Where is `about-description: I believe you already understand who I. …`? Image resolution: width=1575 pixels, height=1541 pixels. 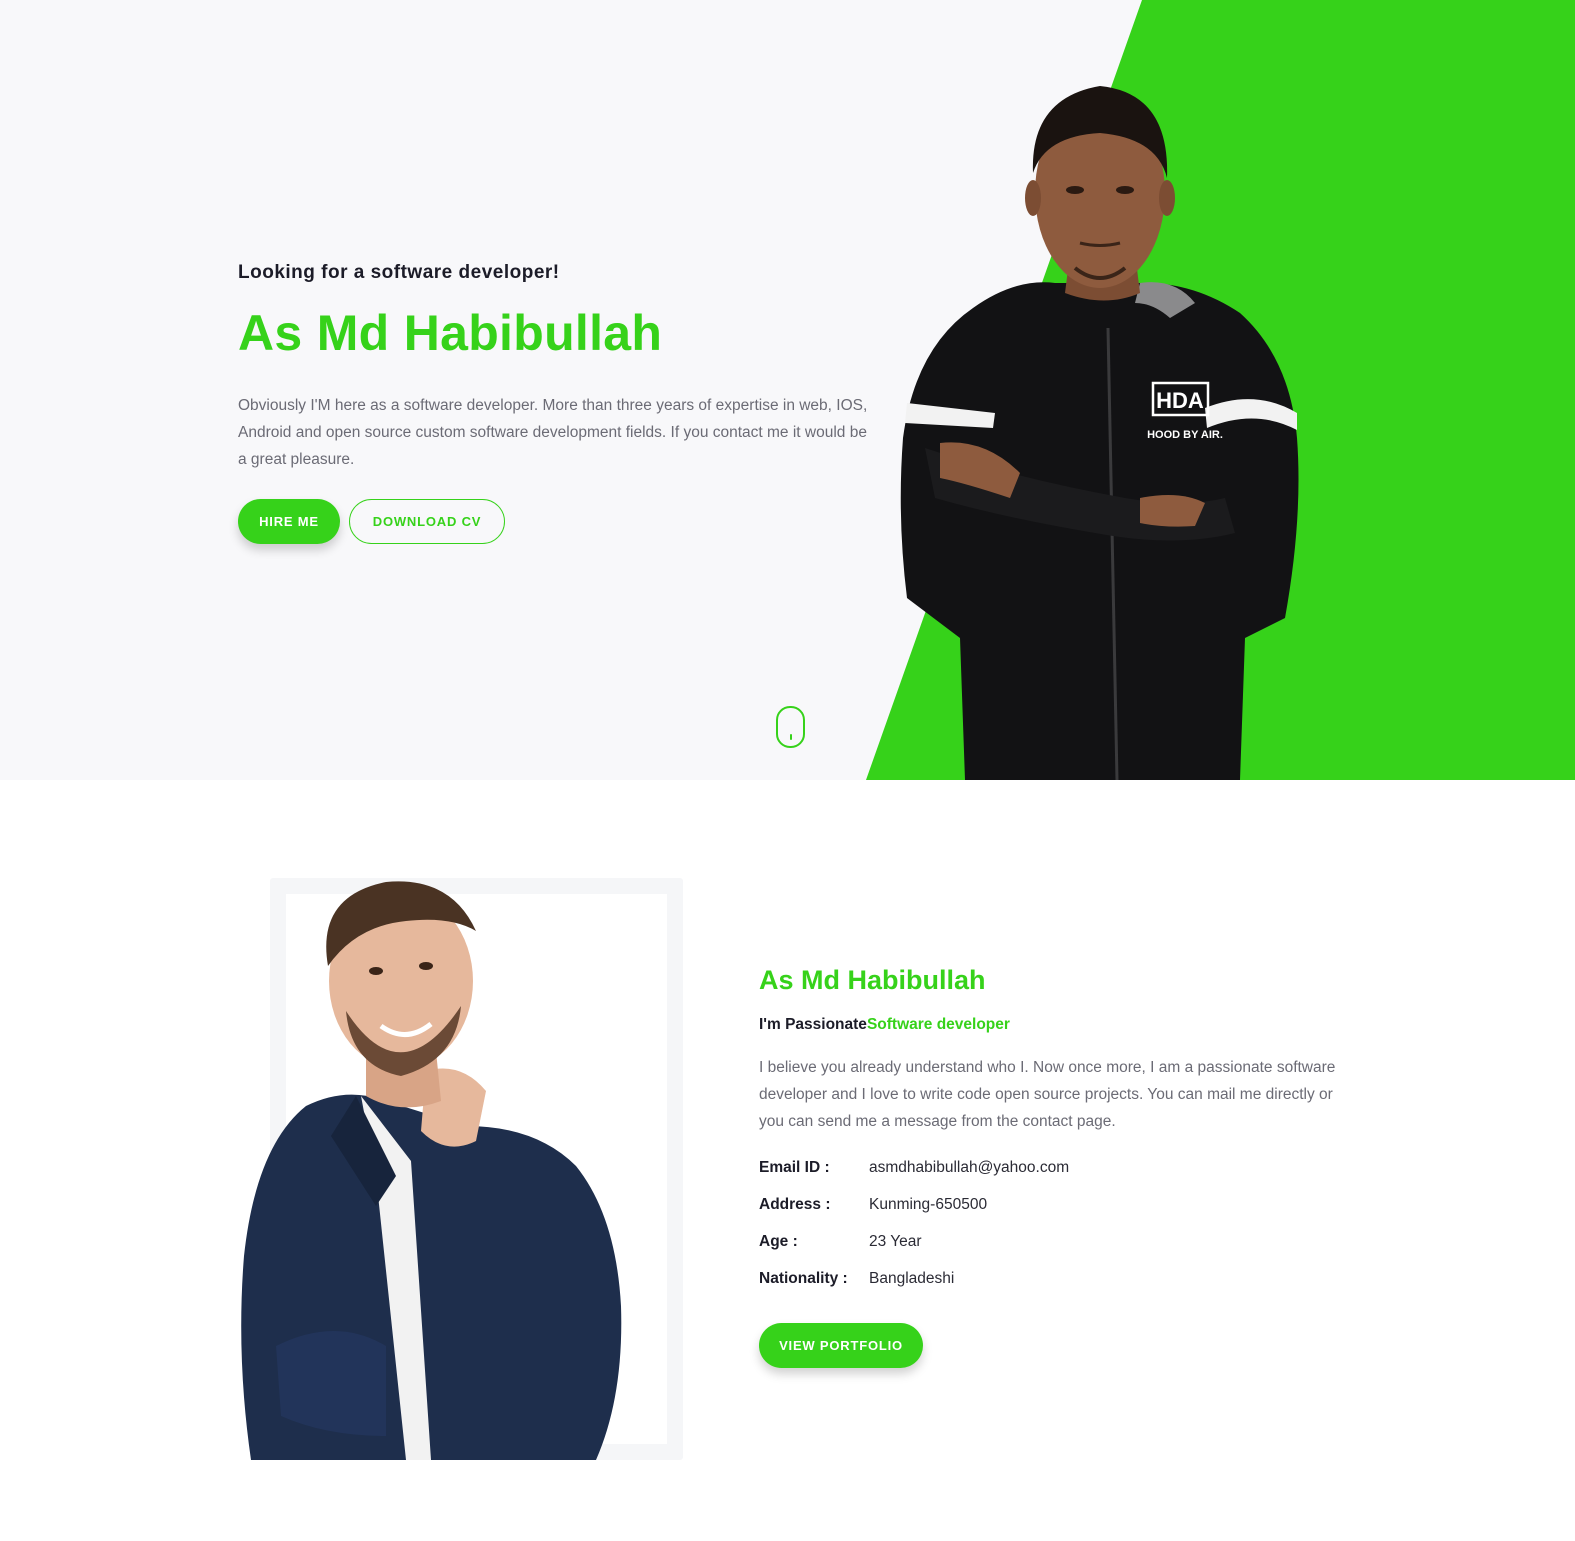 about-description: I believe you already understand who I. … is located at coordinates (1047, 1094).